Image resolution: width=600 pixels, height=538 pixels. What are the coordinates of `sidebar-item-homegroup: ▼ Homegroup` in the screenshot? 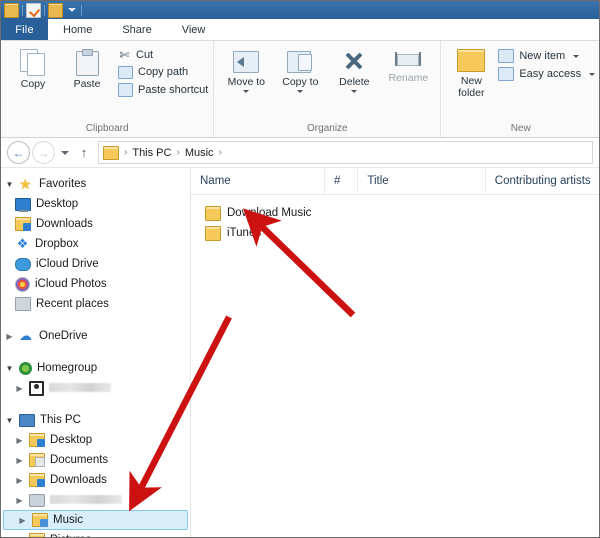 It's located at (95, 368).